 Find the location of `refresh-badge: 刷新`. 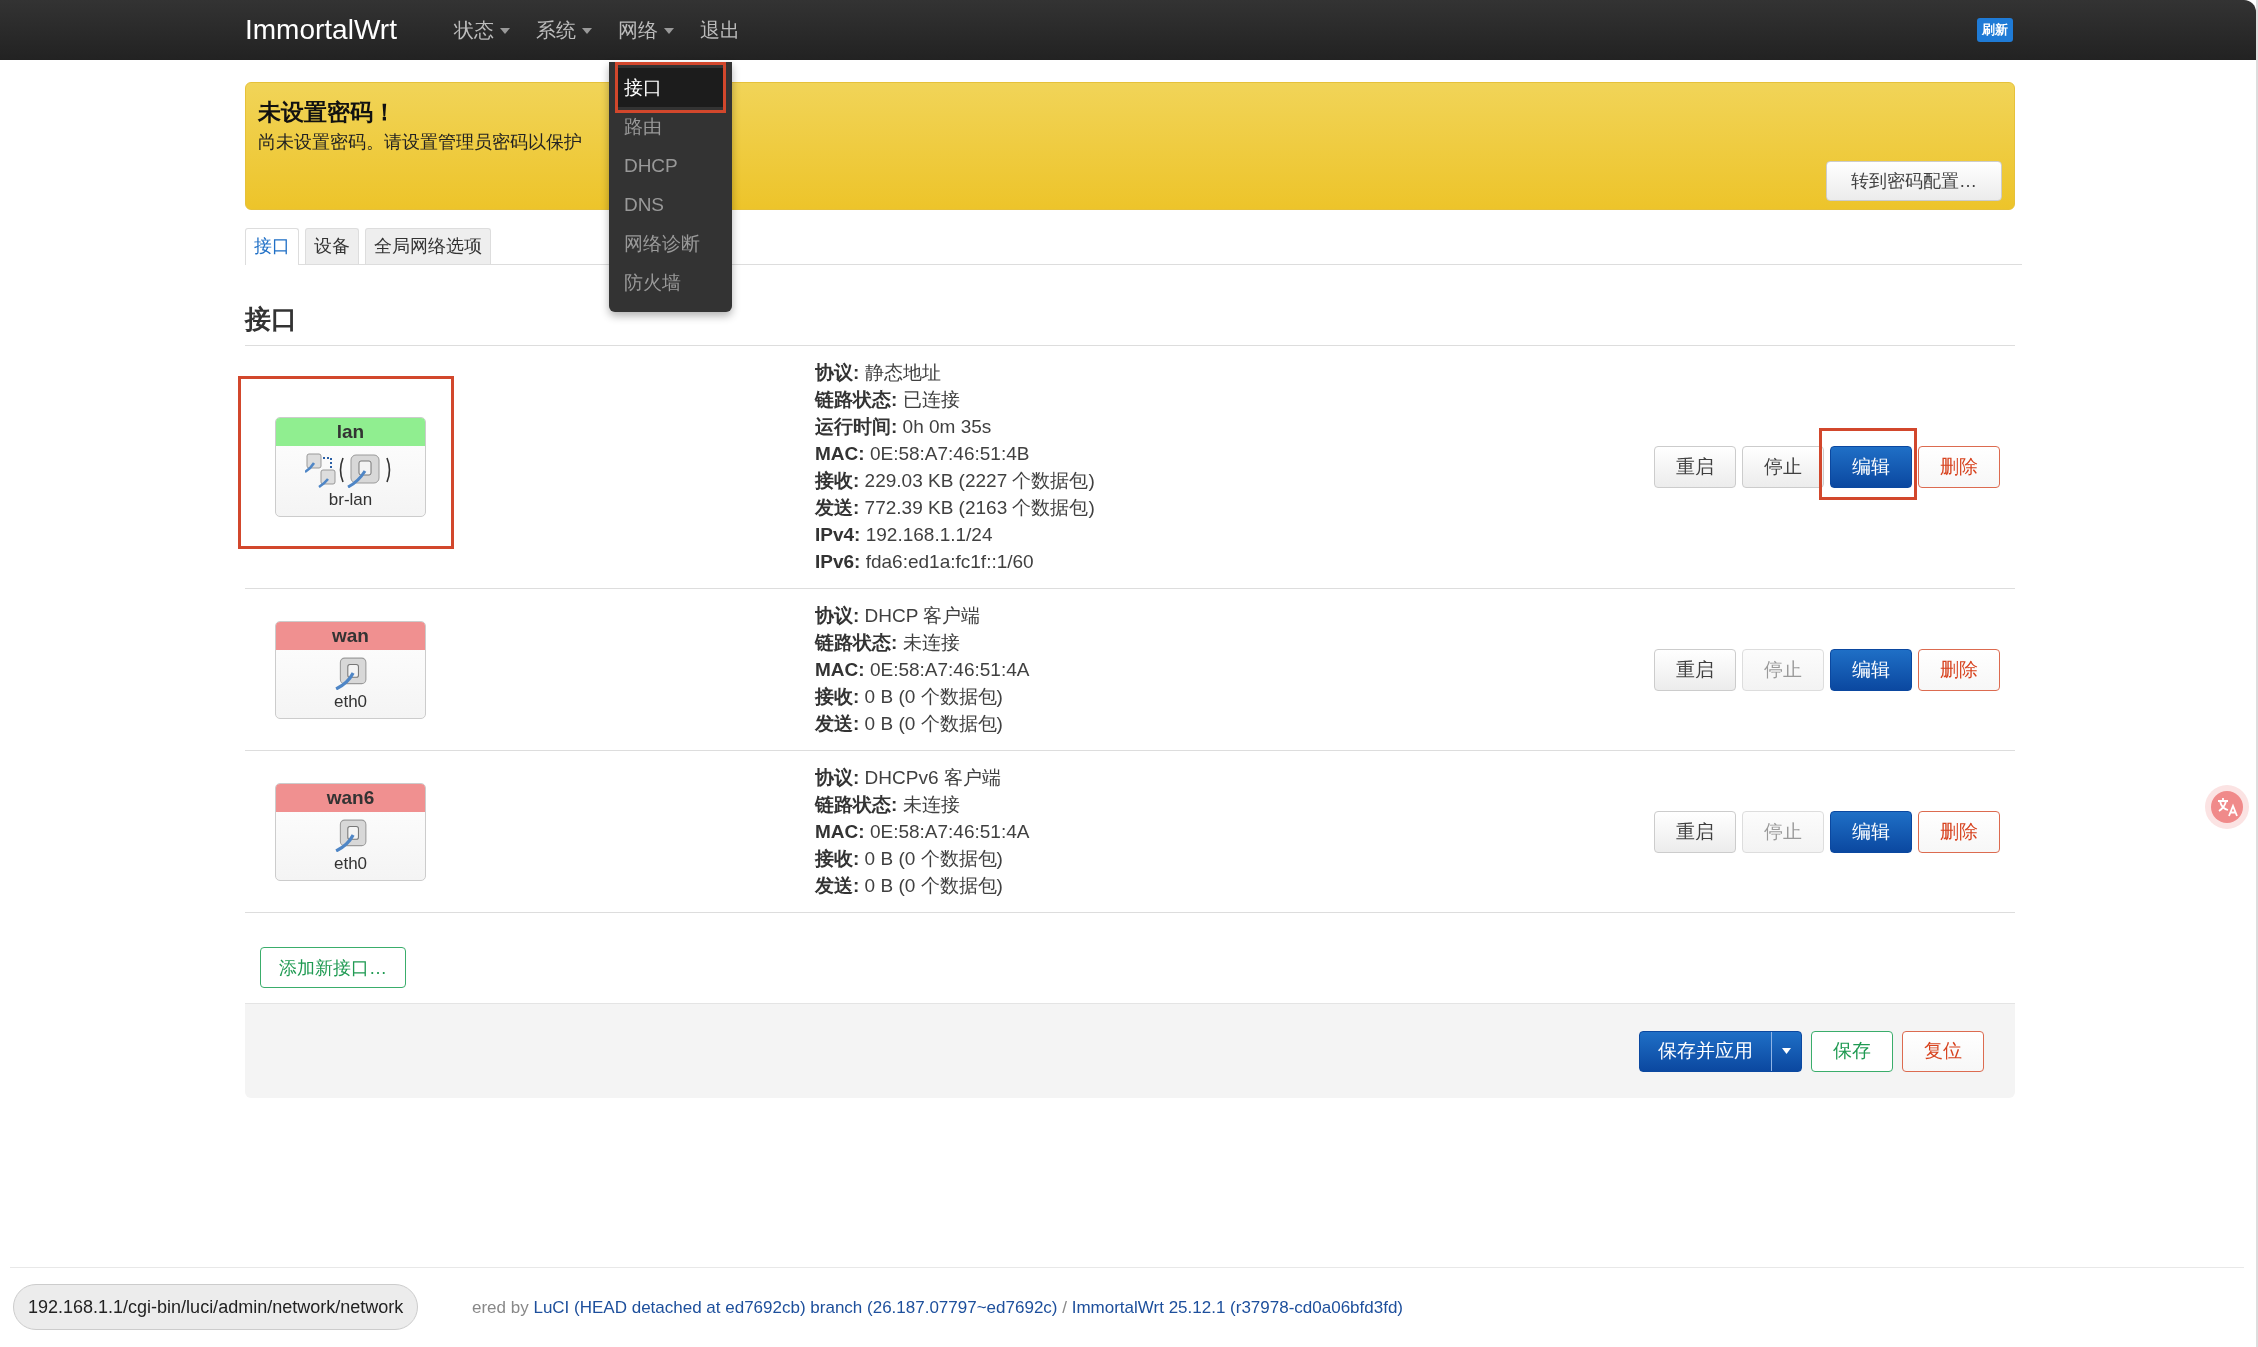

refresh-badge: 刷新 is located at coordinates (1995, 30).